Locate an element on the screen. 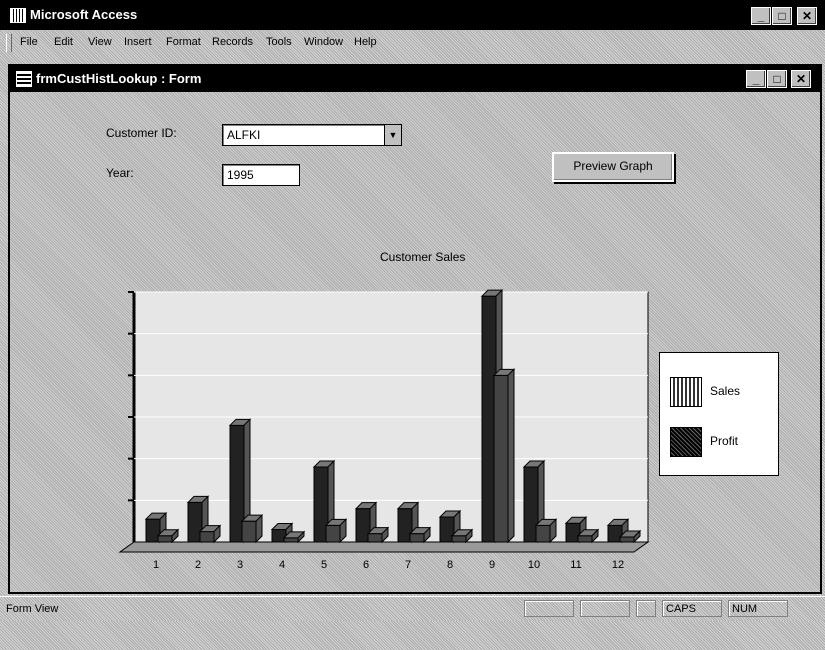 Image resolution: width=825 pixels, height=650 pixels. maximize-button: □ is located at coordinates (782, 16).